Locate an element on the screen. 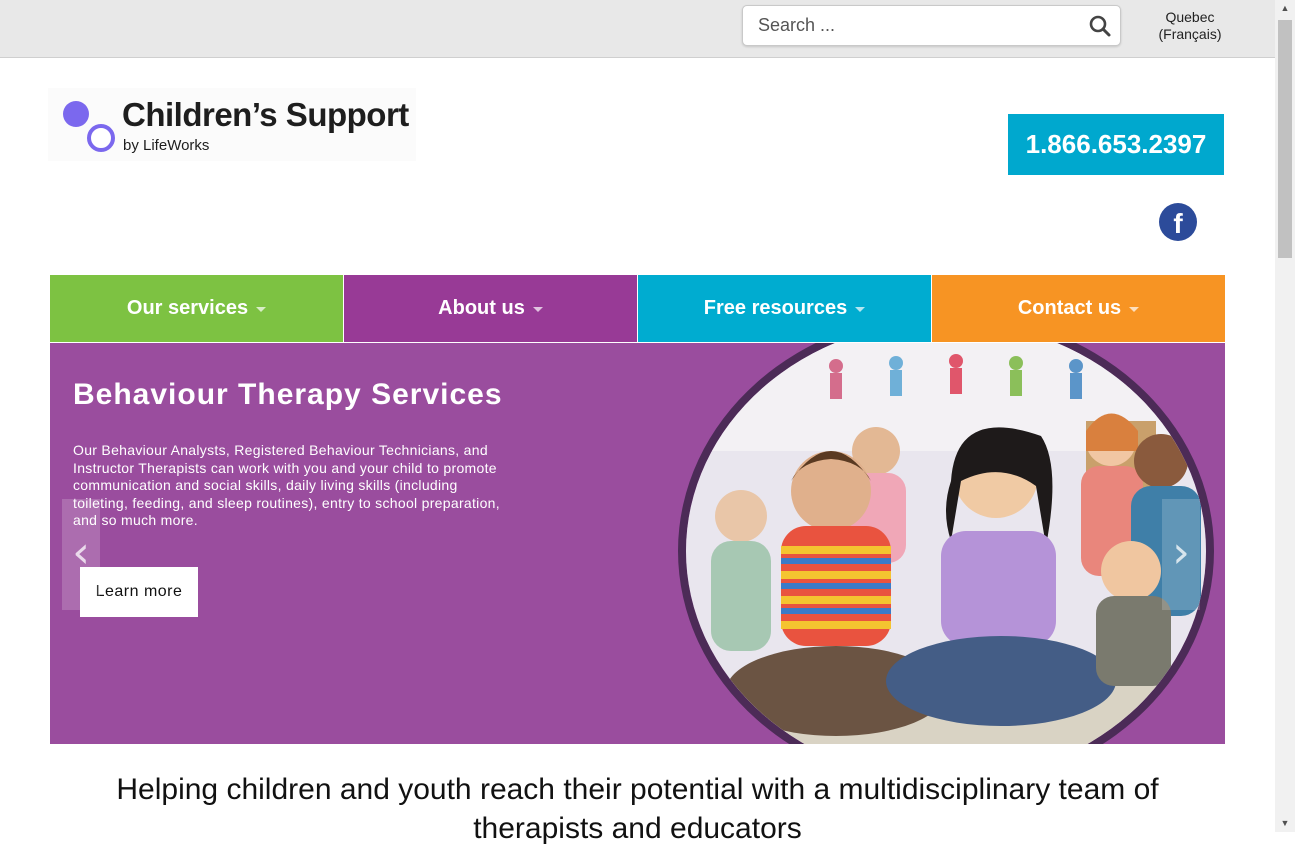 This screenshot has width=1295, height=848. scrollbar-thumb is located at coordinates (1285, 139).